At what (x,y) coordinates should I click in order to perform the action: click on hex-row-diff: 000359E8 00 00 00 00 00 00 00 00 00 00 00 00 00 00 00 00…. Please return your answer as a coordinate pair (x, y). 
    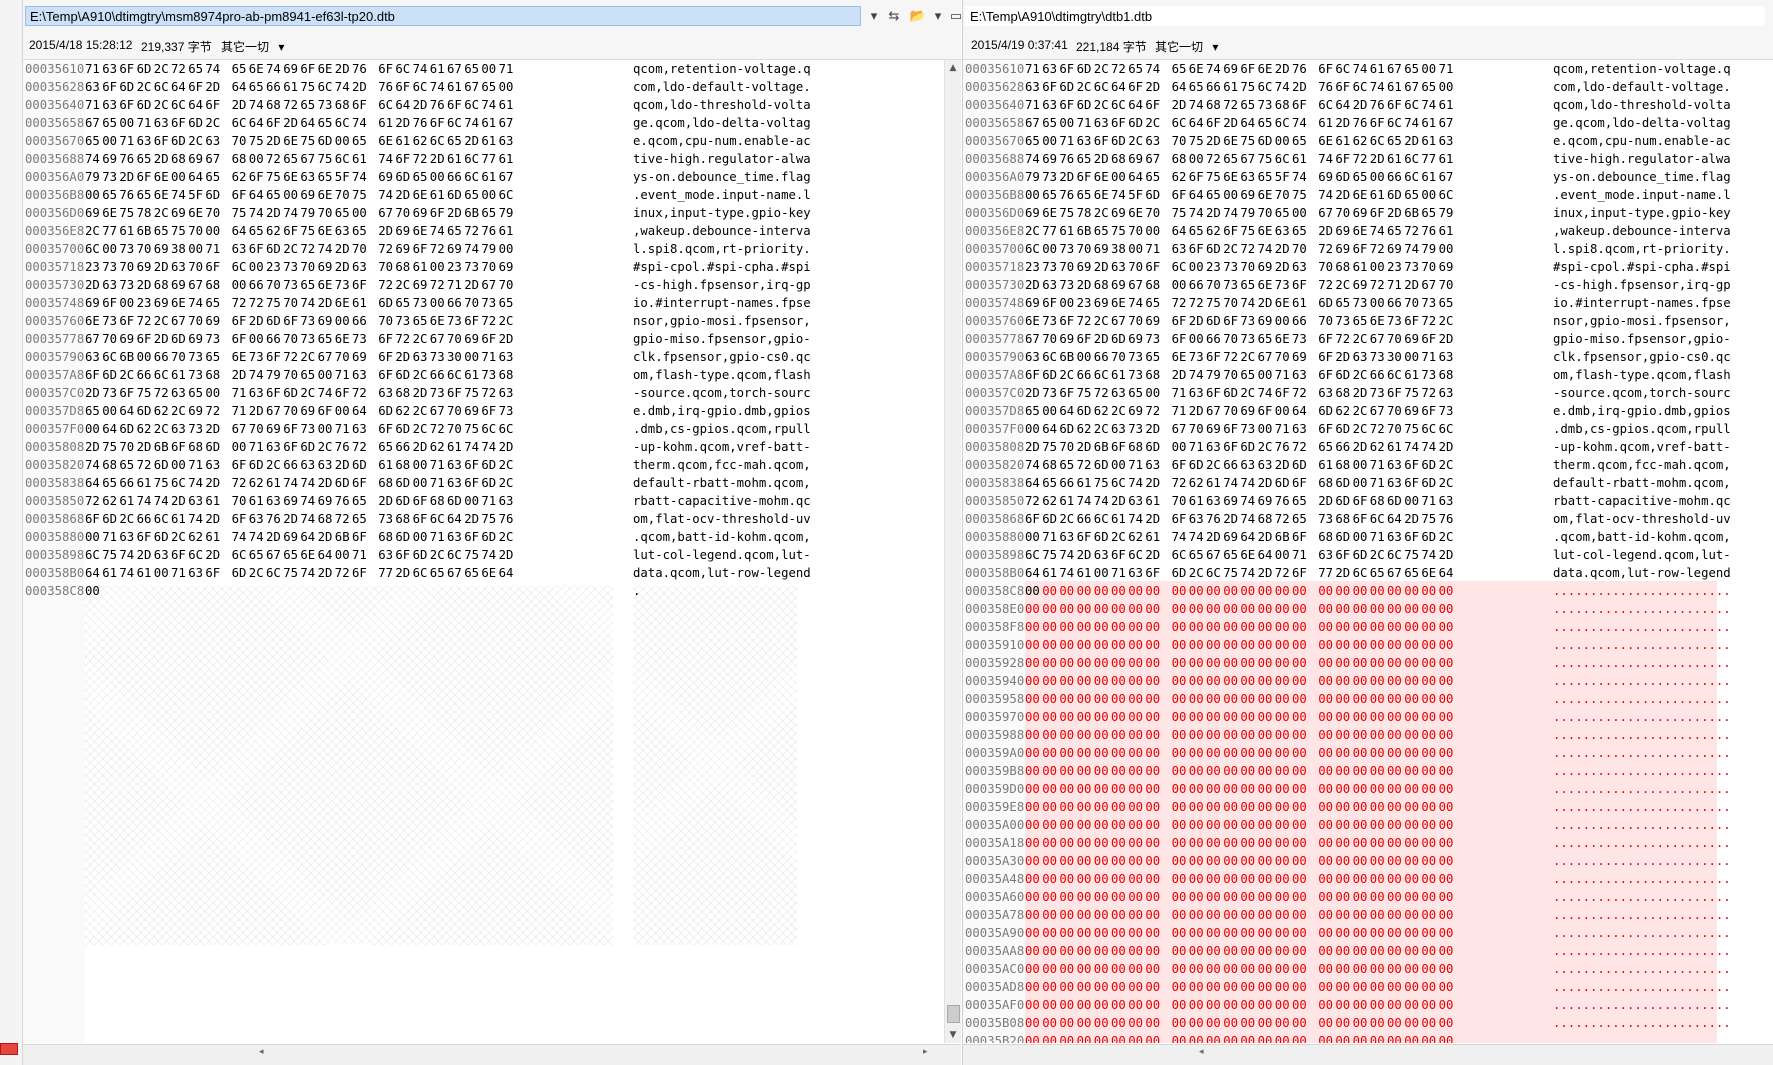
    Looking at the image, I should click on (1368, 807).